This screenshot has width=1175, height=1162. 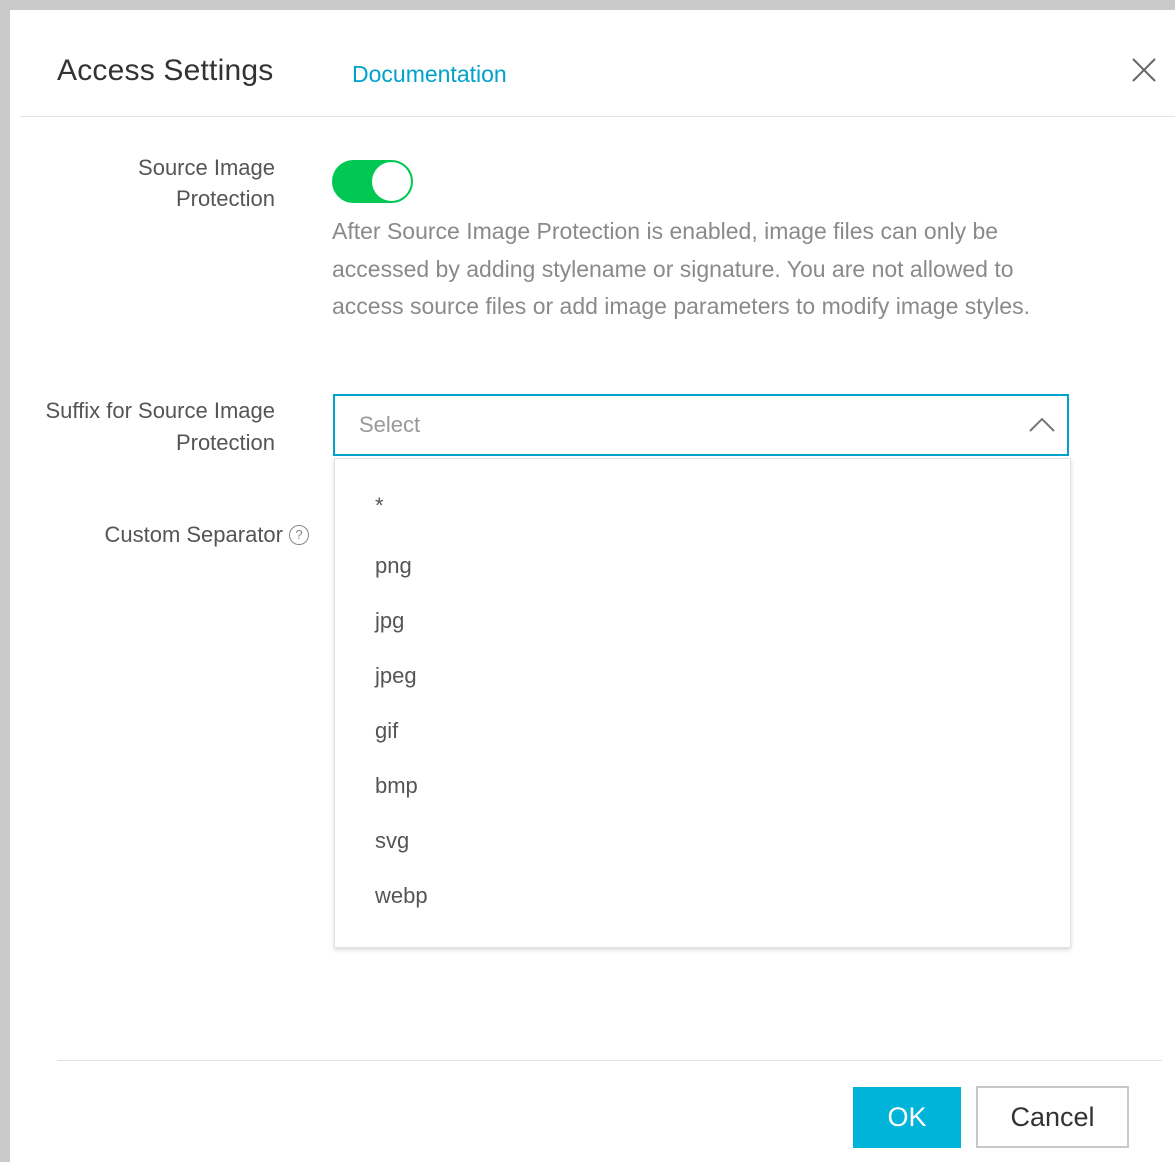 I want to click on custom-separator-label-group: Custom Separator ?, so click(x=179, y=534).